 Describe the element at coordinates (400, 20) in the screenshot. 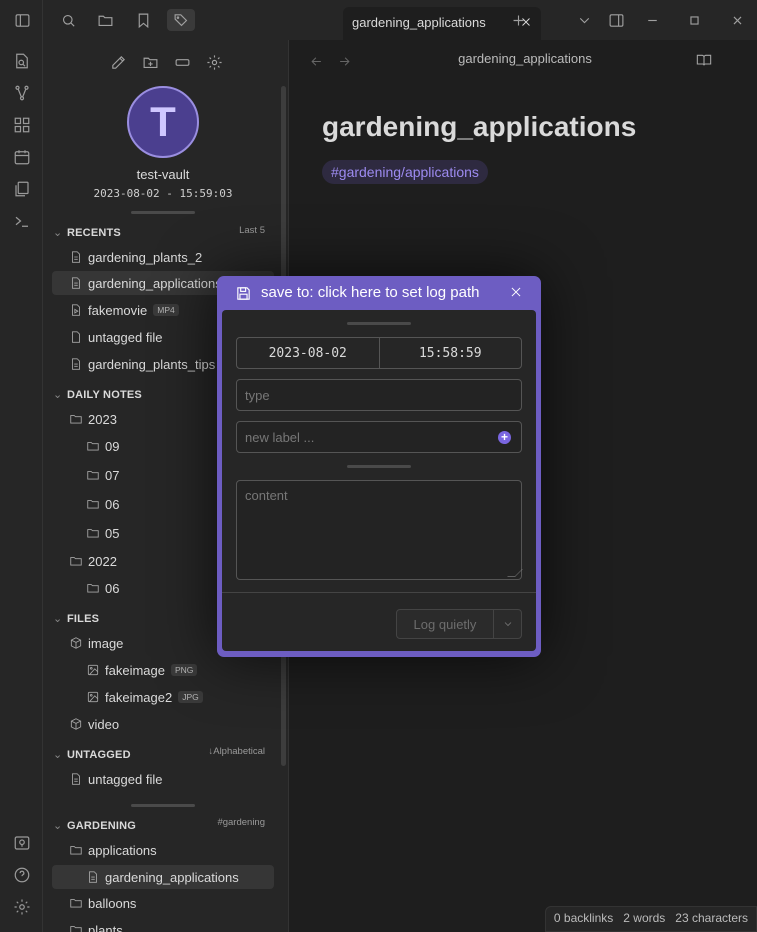

I see `title-bar: gardening_applications` at that location.